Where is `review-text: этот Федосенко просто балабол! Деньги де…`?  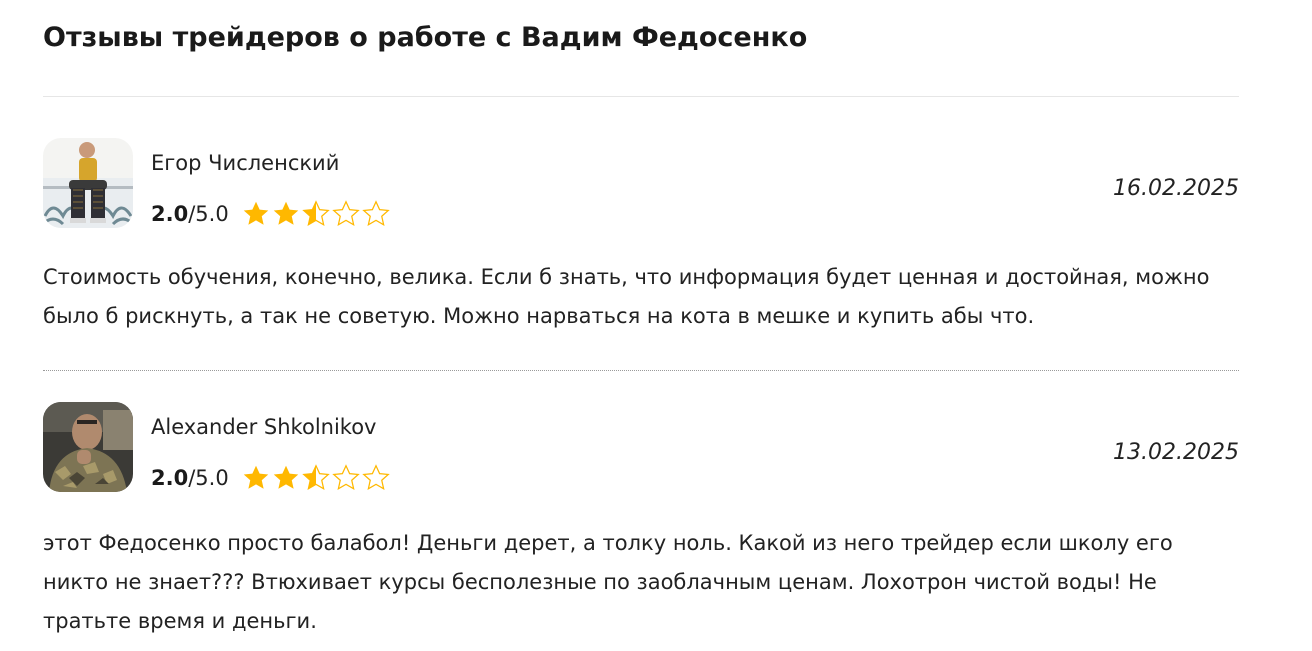 review-text: этот Федосенко просто балабол! Деньги де… is located at coordinates (608, 582).